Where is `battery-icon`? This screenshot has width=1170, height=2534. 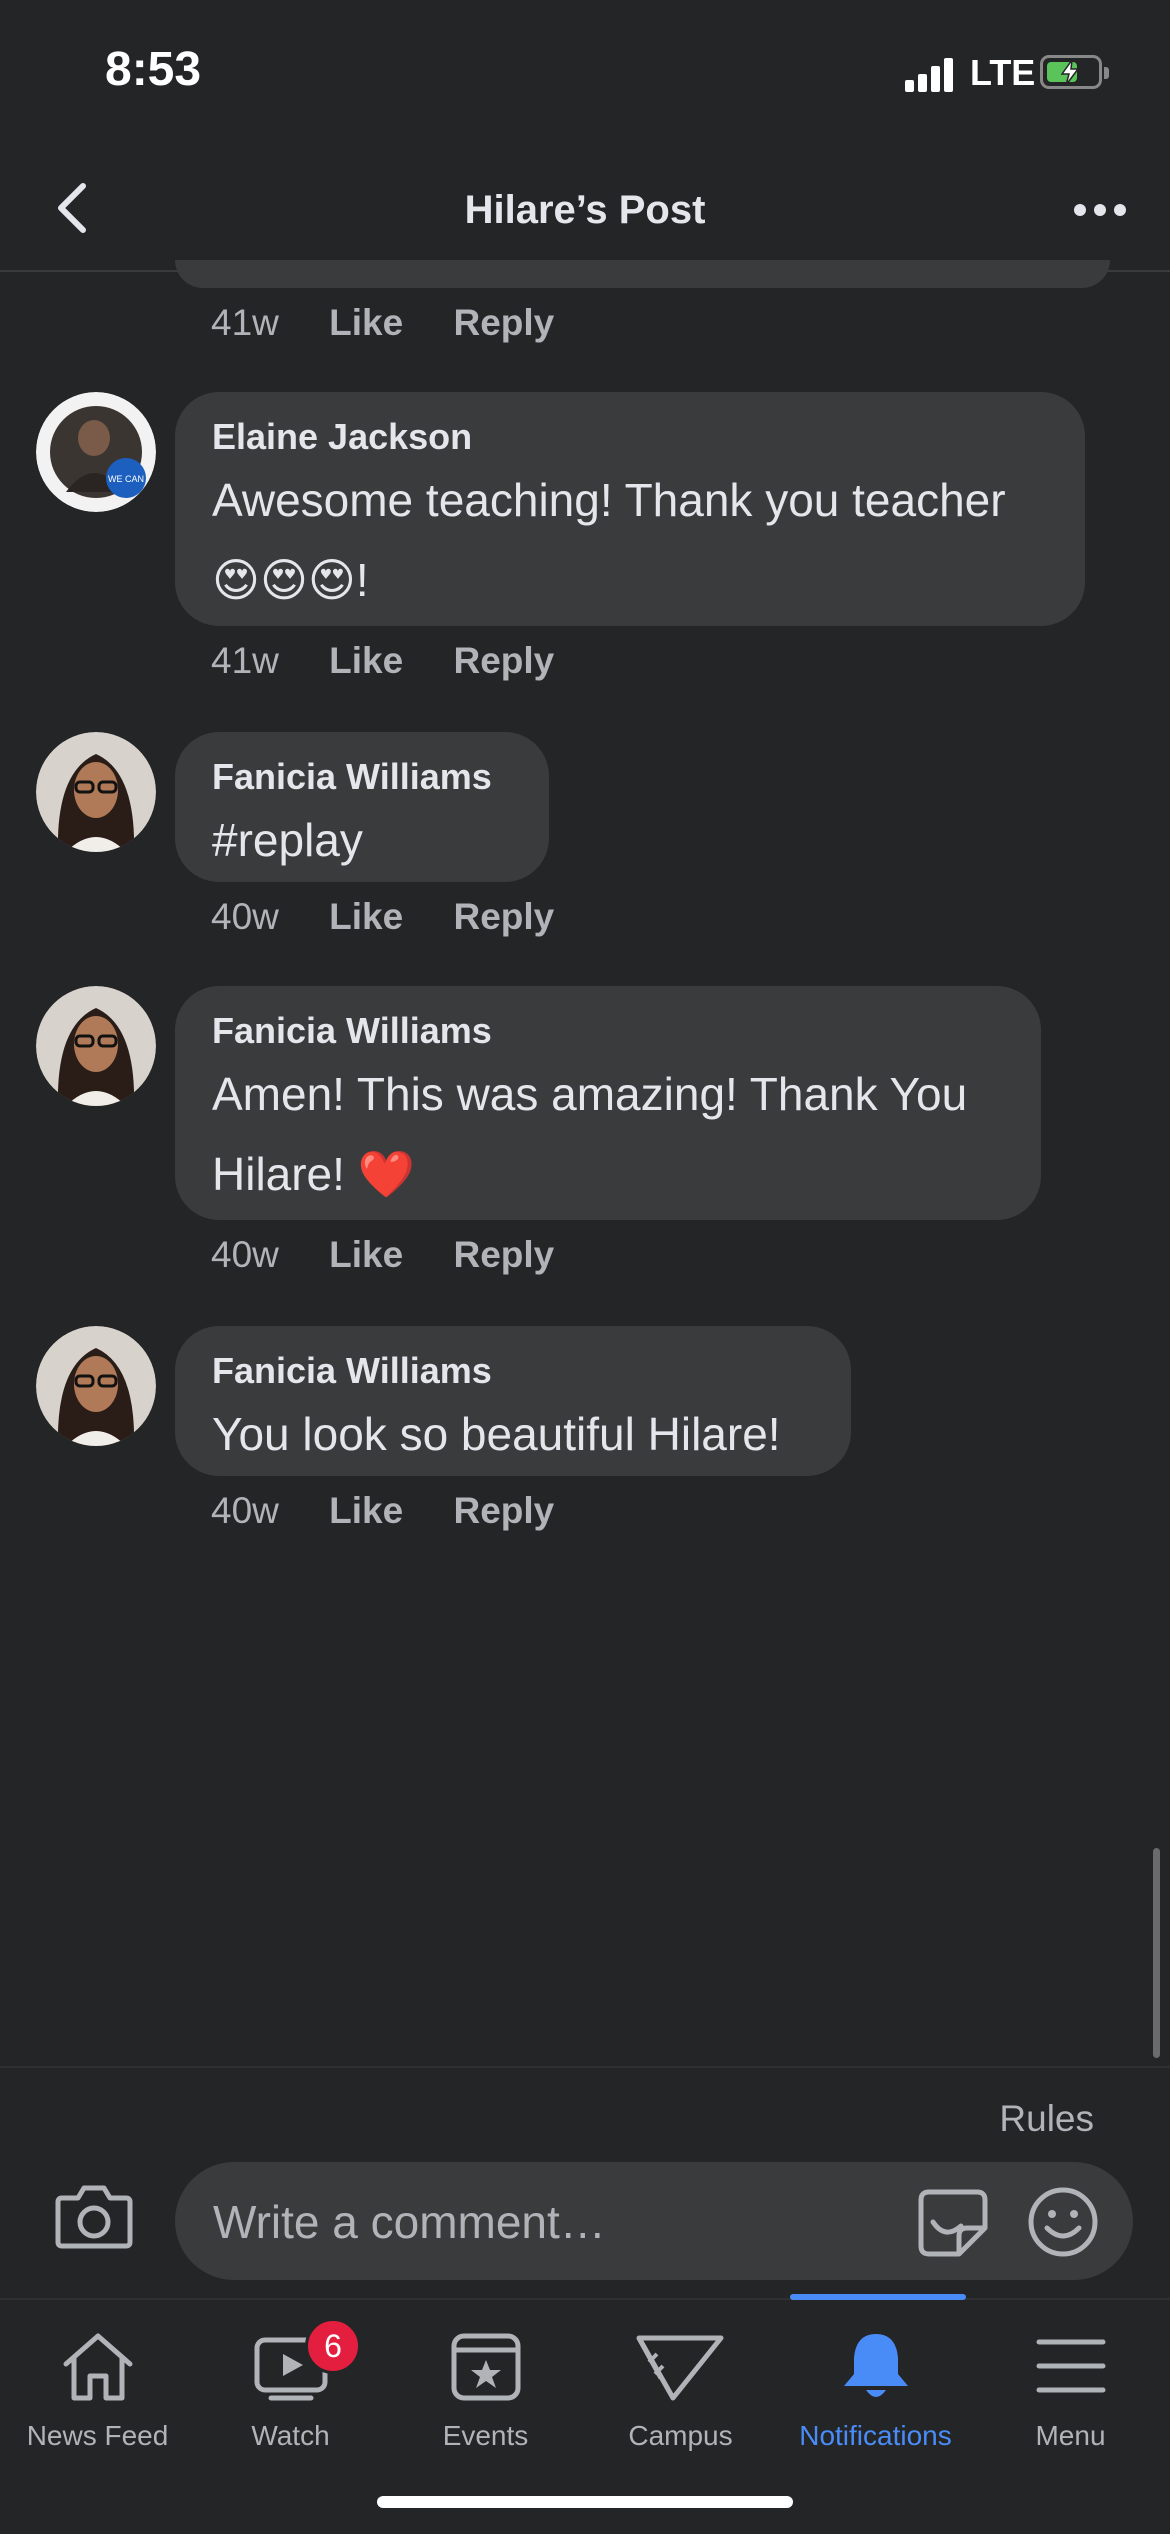 battery-icon is located at coordinates (1074, 72).